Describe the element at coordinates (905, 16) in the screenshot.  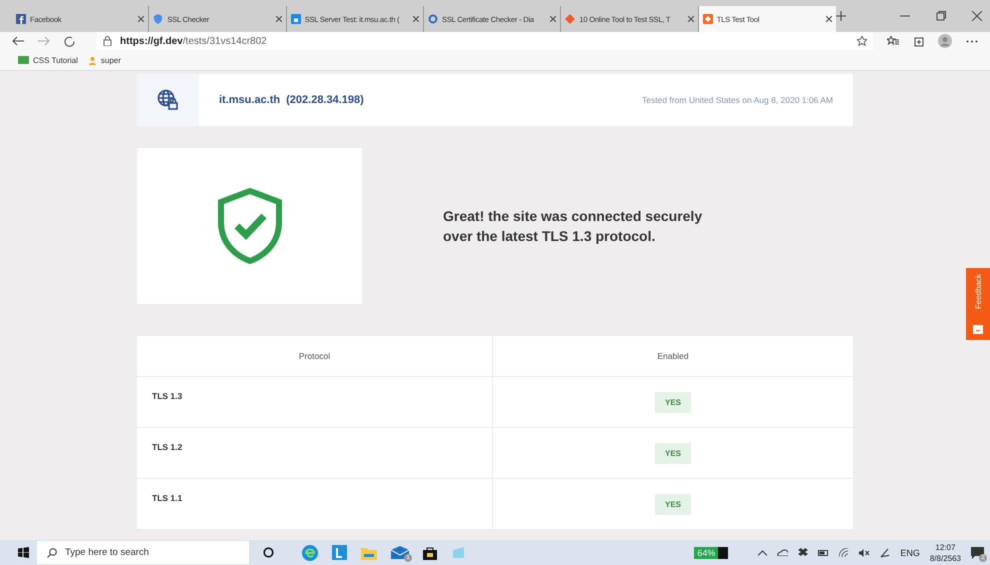
I see `minimize-icon` at that location.